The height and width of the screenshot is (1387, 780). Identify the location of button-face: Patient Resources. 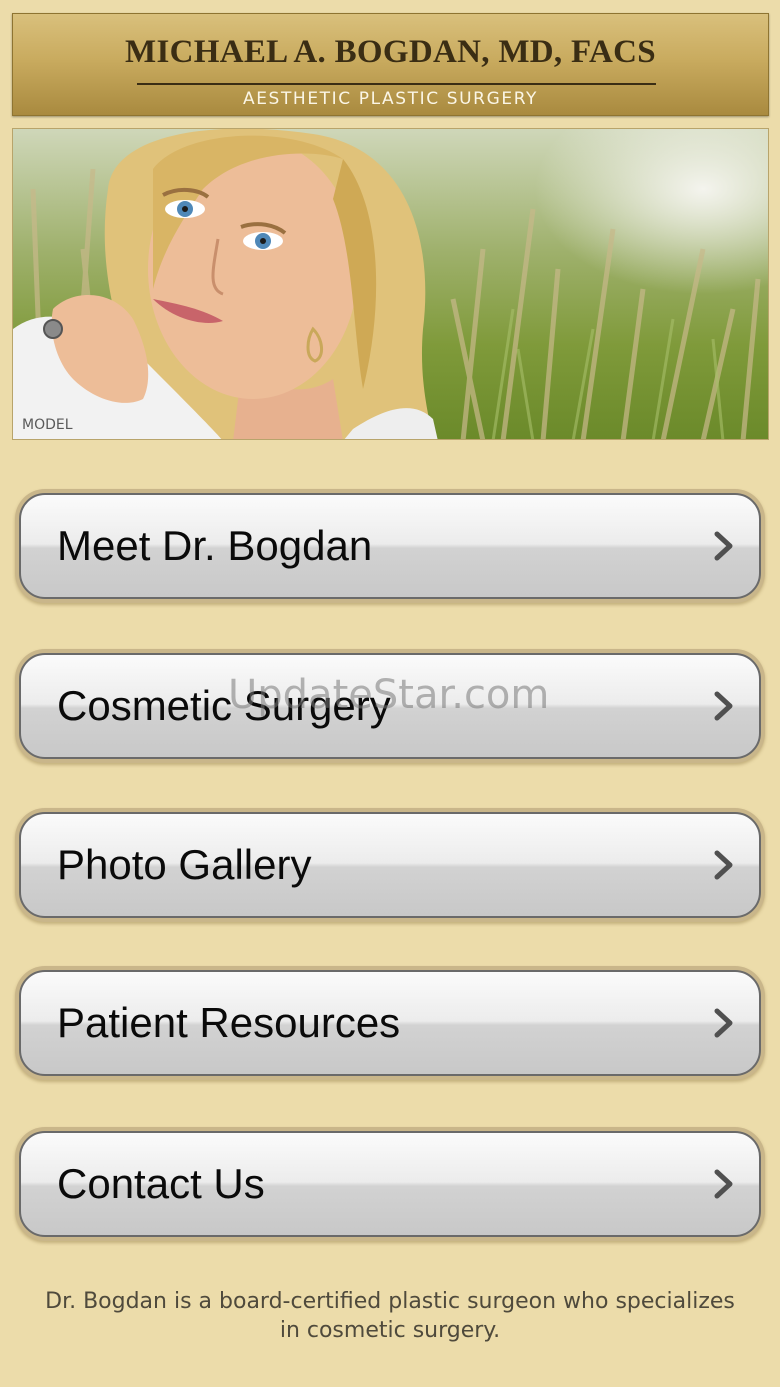
(390, 1023).